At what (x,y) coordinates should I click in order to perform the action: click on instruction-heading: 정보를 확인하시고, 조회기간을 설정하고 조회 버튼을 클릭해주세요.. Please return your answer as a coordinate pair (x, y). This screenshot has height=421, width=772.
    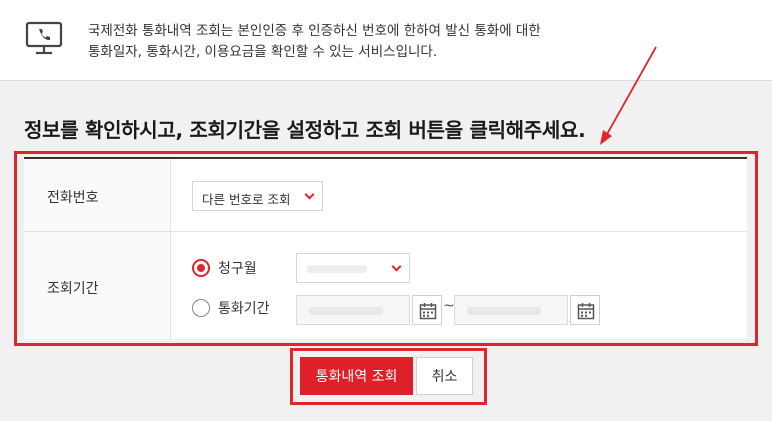
    Looking at the image, I should click on (305, 130).